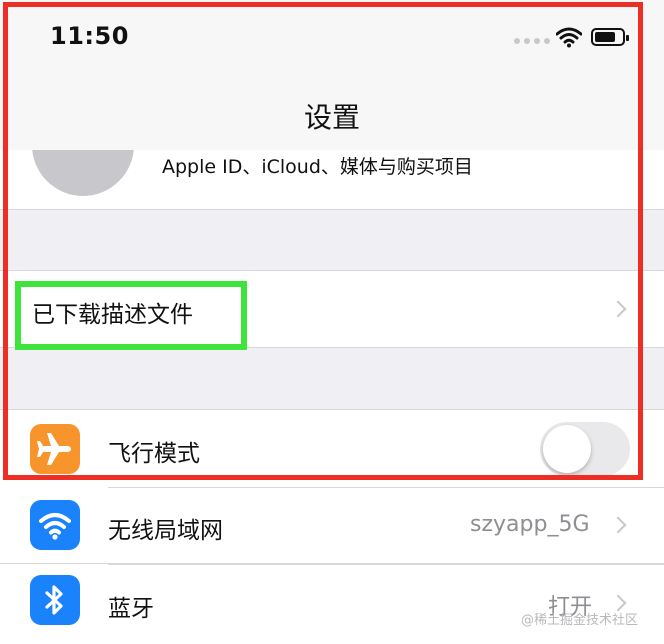  Describe the element at coordinates (55, 449) in the screenshot. I see `airplane-icon` at that location.